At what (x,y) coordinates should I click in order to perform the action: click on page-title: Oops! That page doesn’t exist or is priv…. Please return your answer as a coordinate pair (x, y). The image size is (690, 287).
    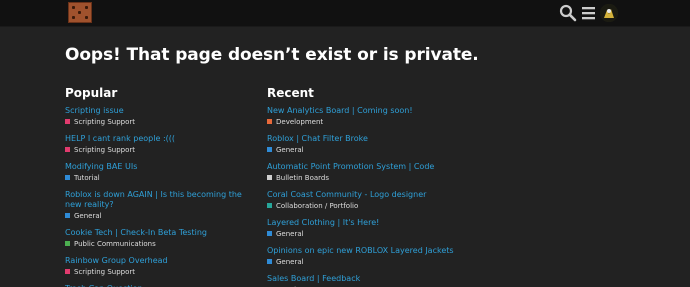
    Looking at the image, I should click on (272, 55).